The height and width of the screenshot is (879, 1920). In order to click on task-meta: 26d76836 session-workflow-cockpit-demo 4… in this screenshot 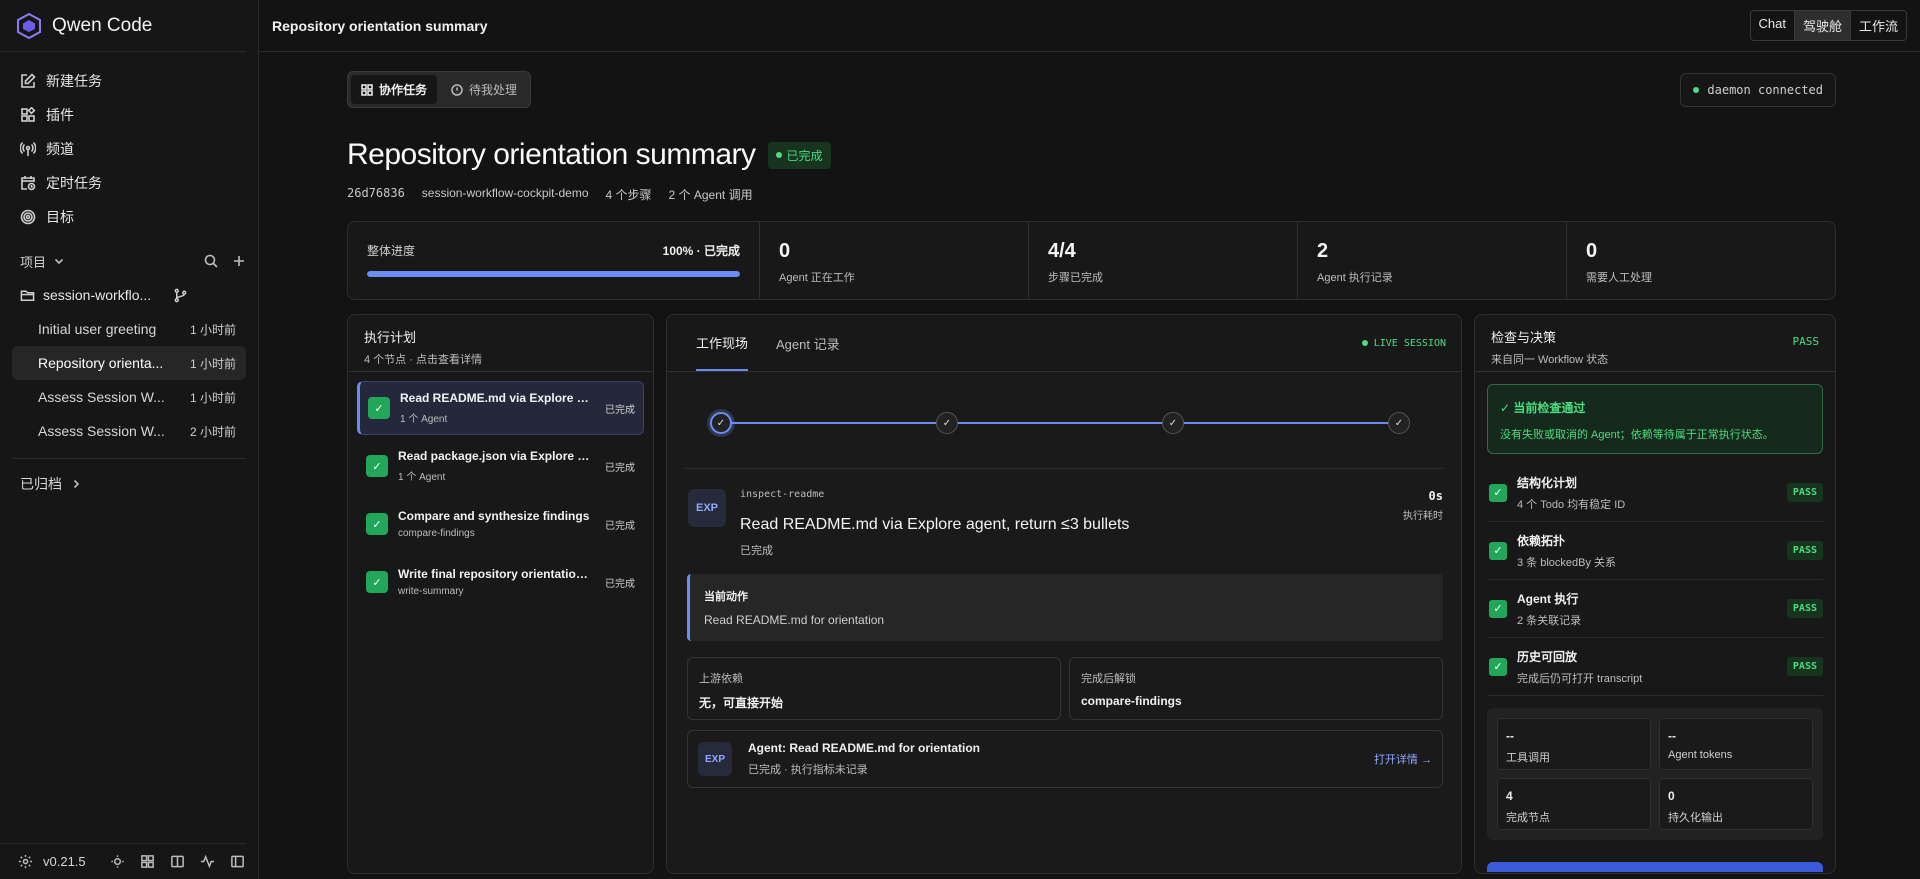, I will do `click(1091, 194)`.